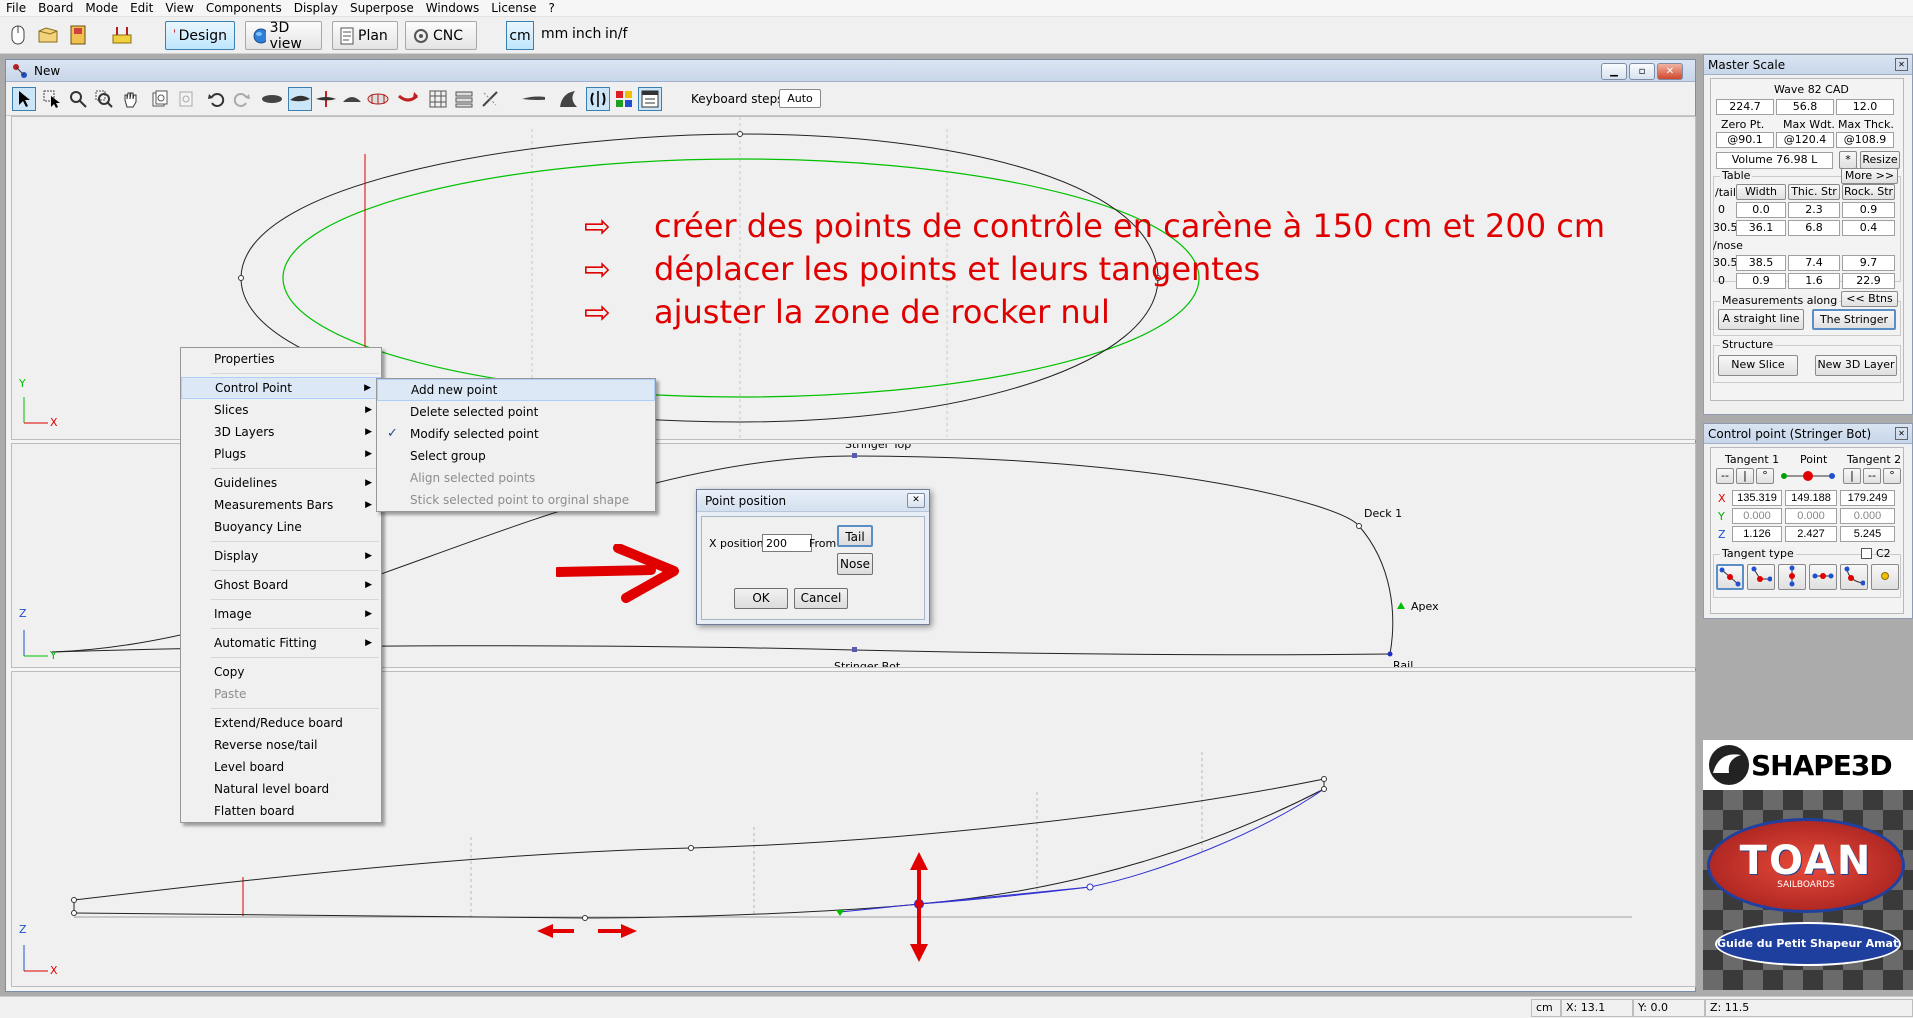 This screenshot has width=1913, height=1018. What do you see at coordinates (568, 99) in the screenshot?
I see `fin-icon` at bounding box center [568, 99].